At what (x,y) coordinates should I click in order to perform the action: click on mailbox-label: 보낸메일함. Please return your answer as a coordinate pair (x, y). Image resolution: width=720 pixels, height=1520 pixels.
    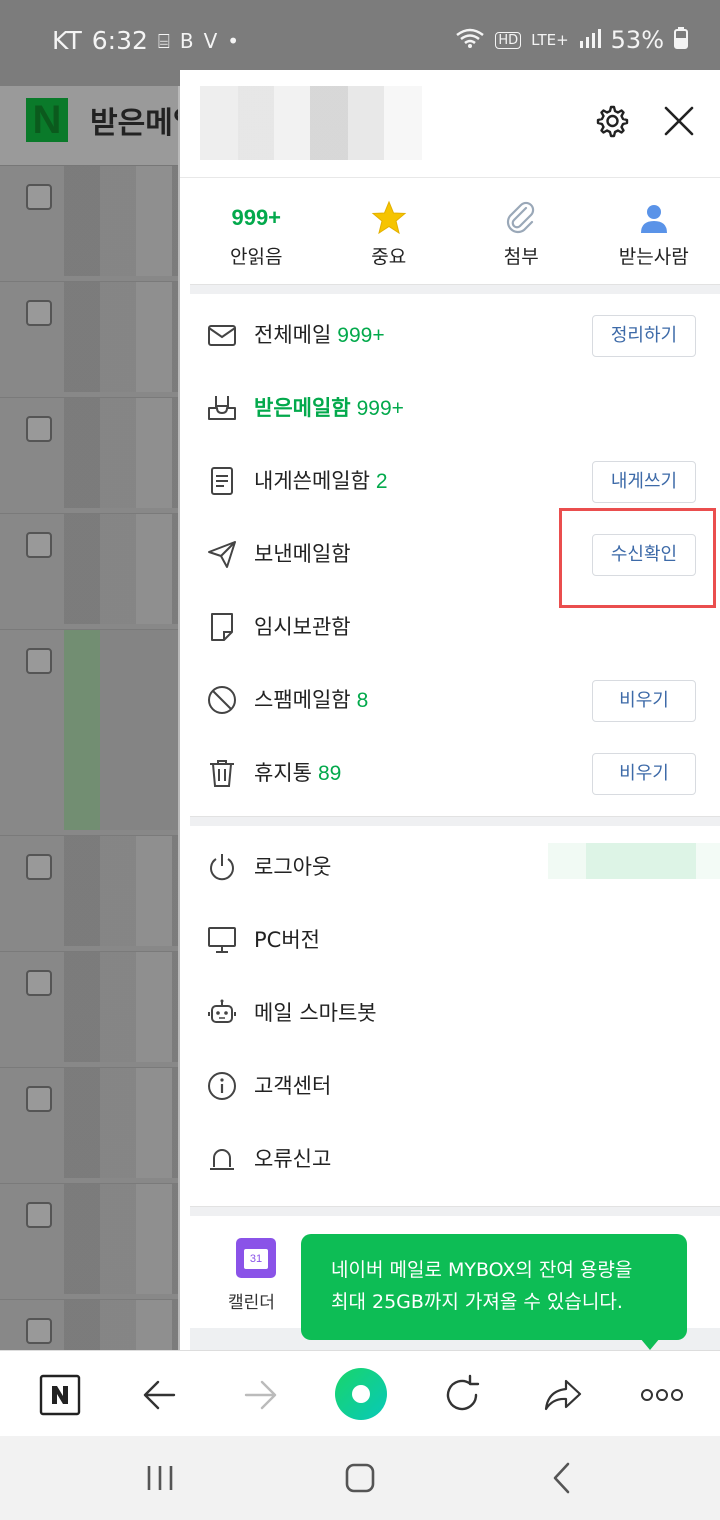
    Looking at the image, I should click on (302, 553).